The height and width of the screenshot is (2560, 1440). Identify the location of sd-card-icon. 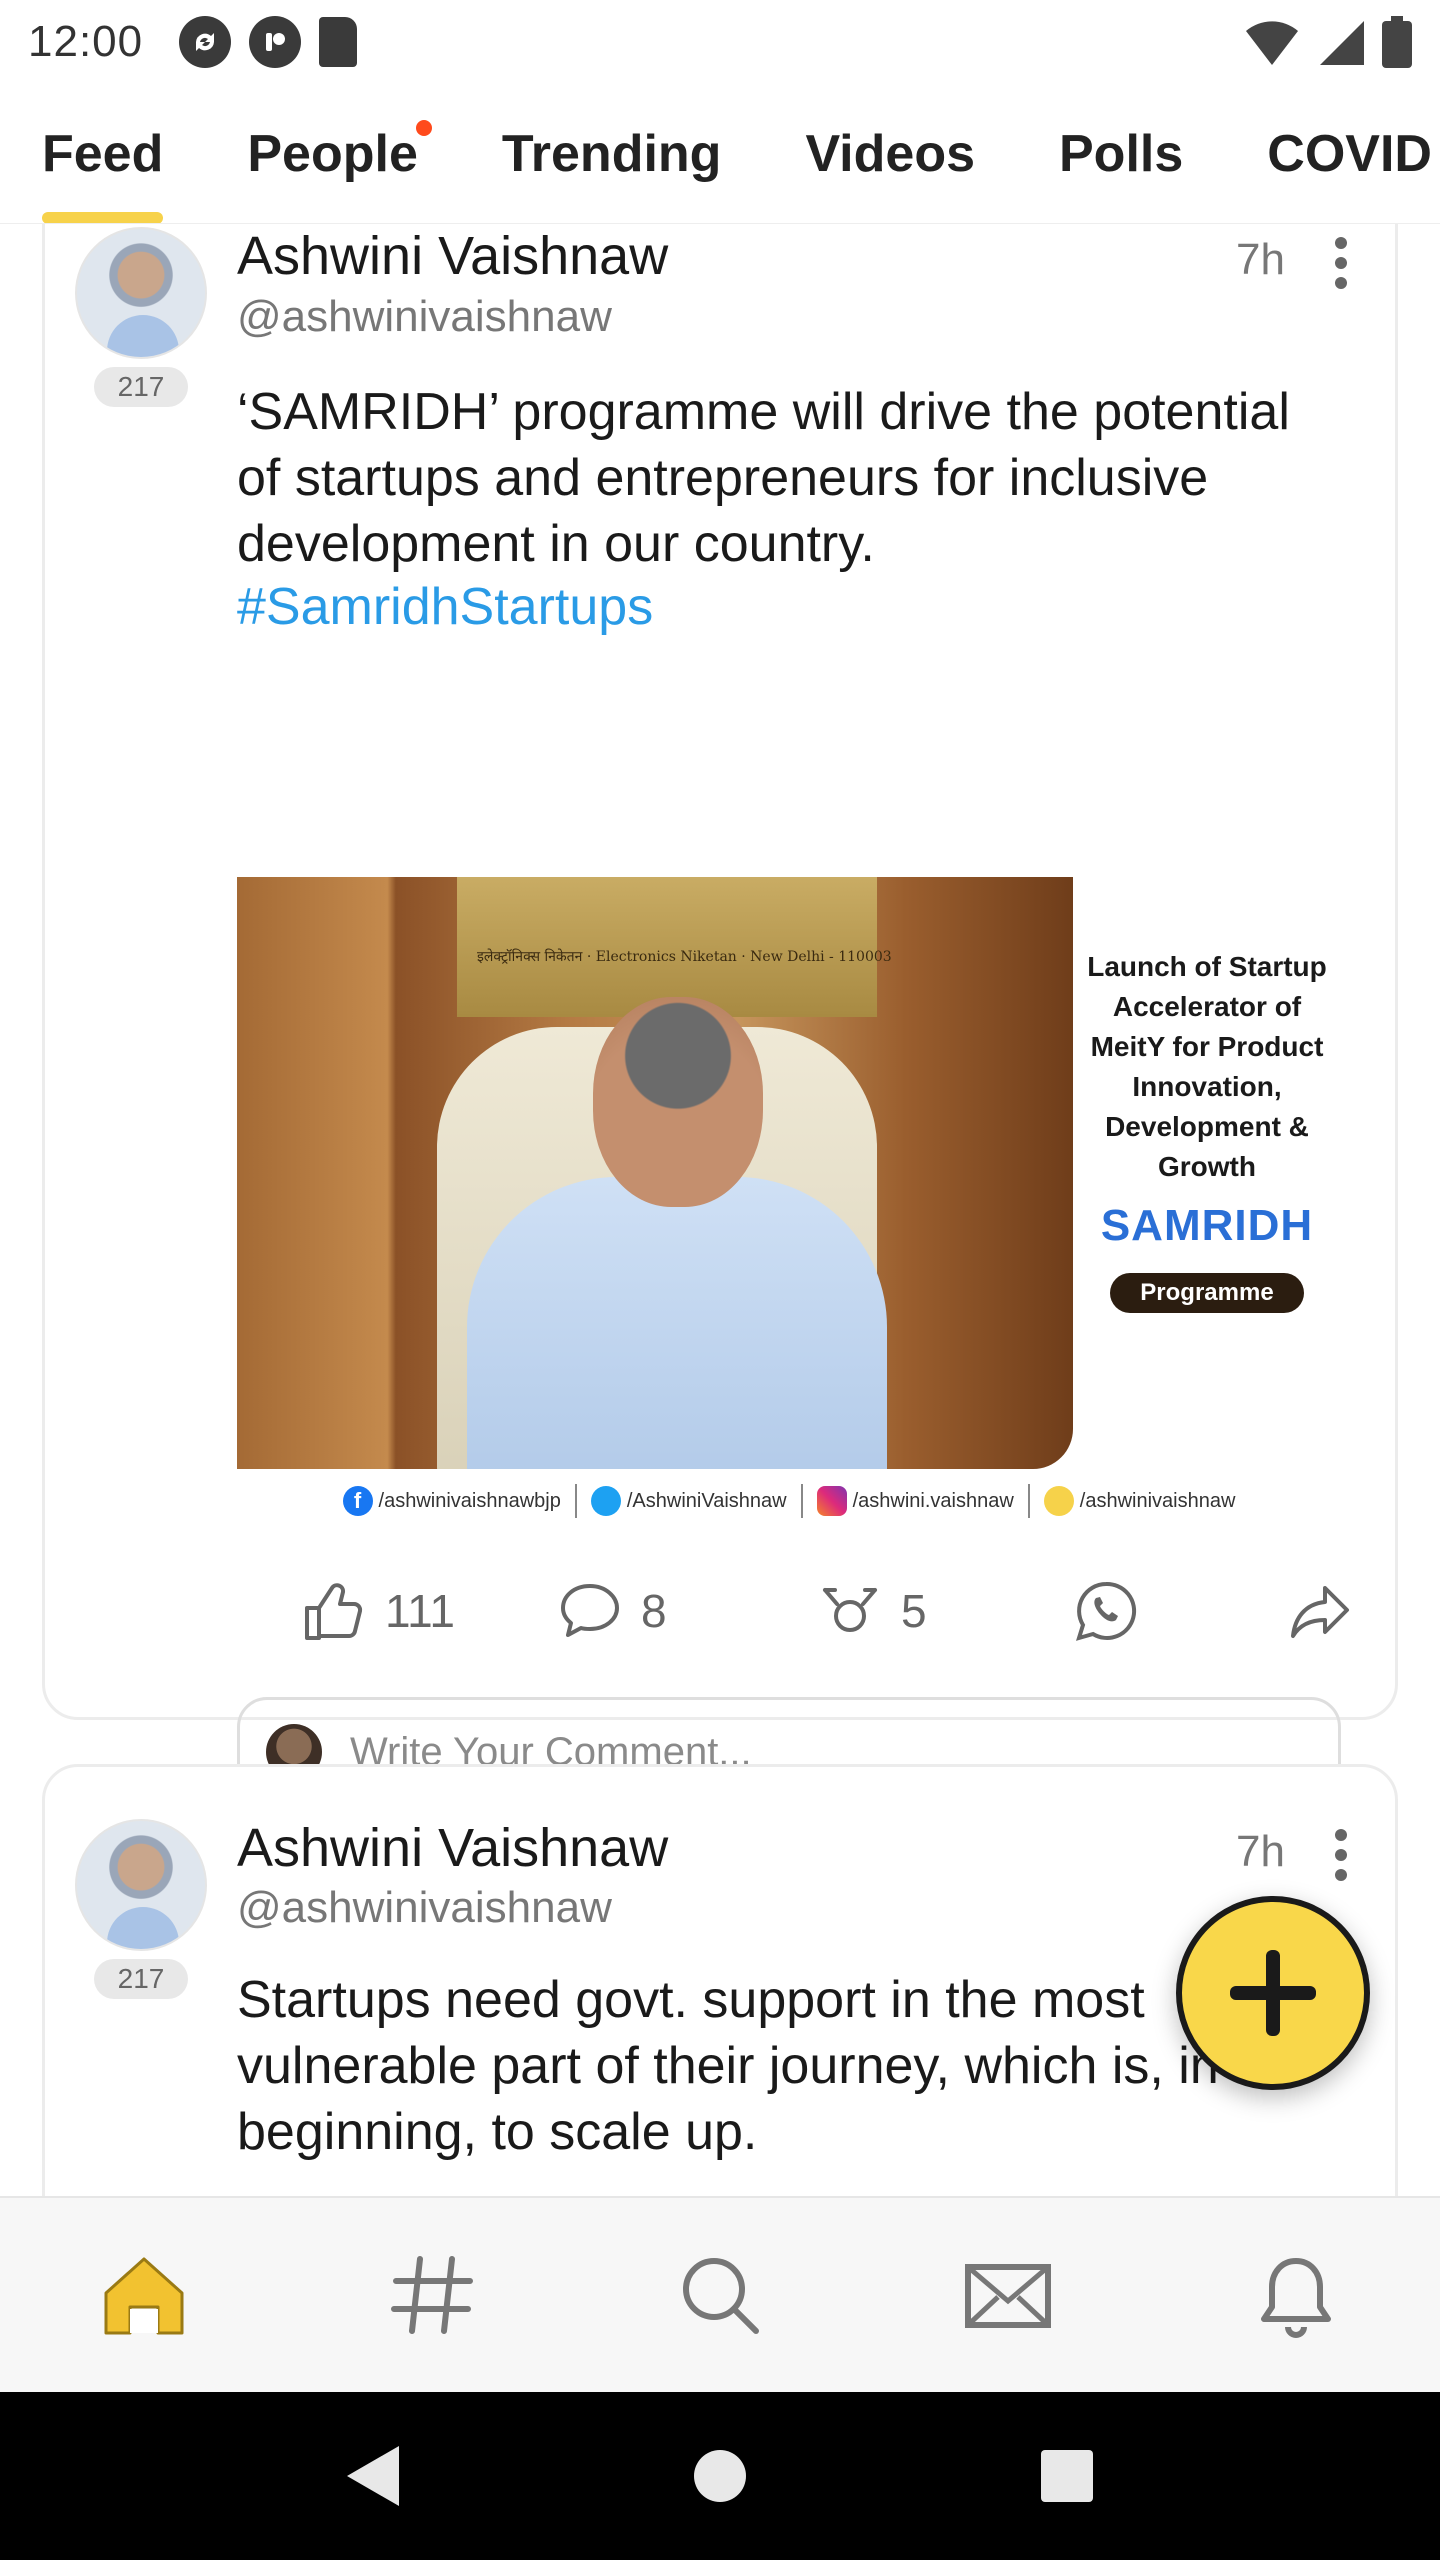
(338, 42).